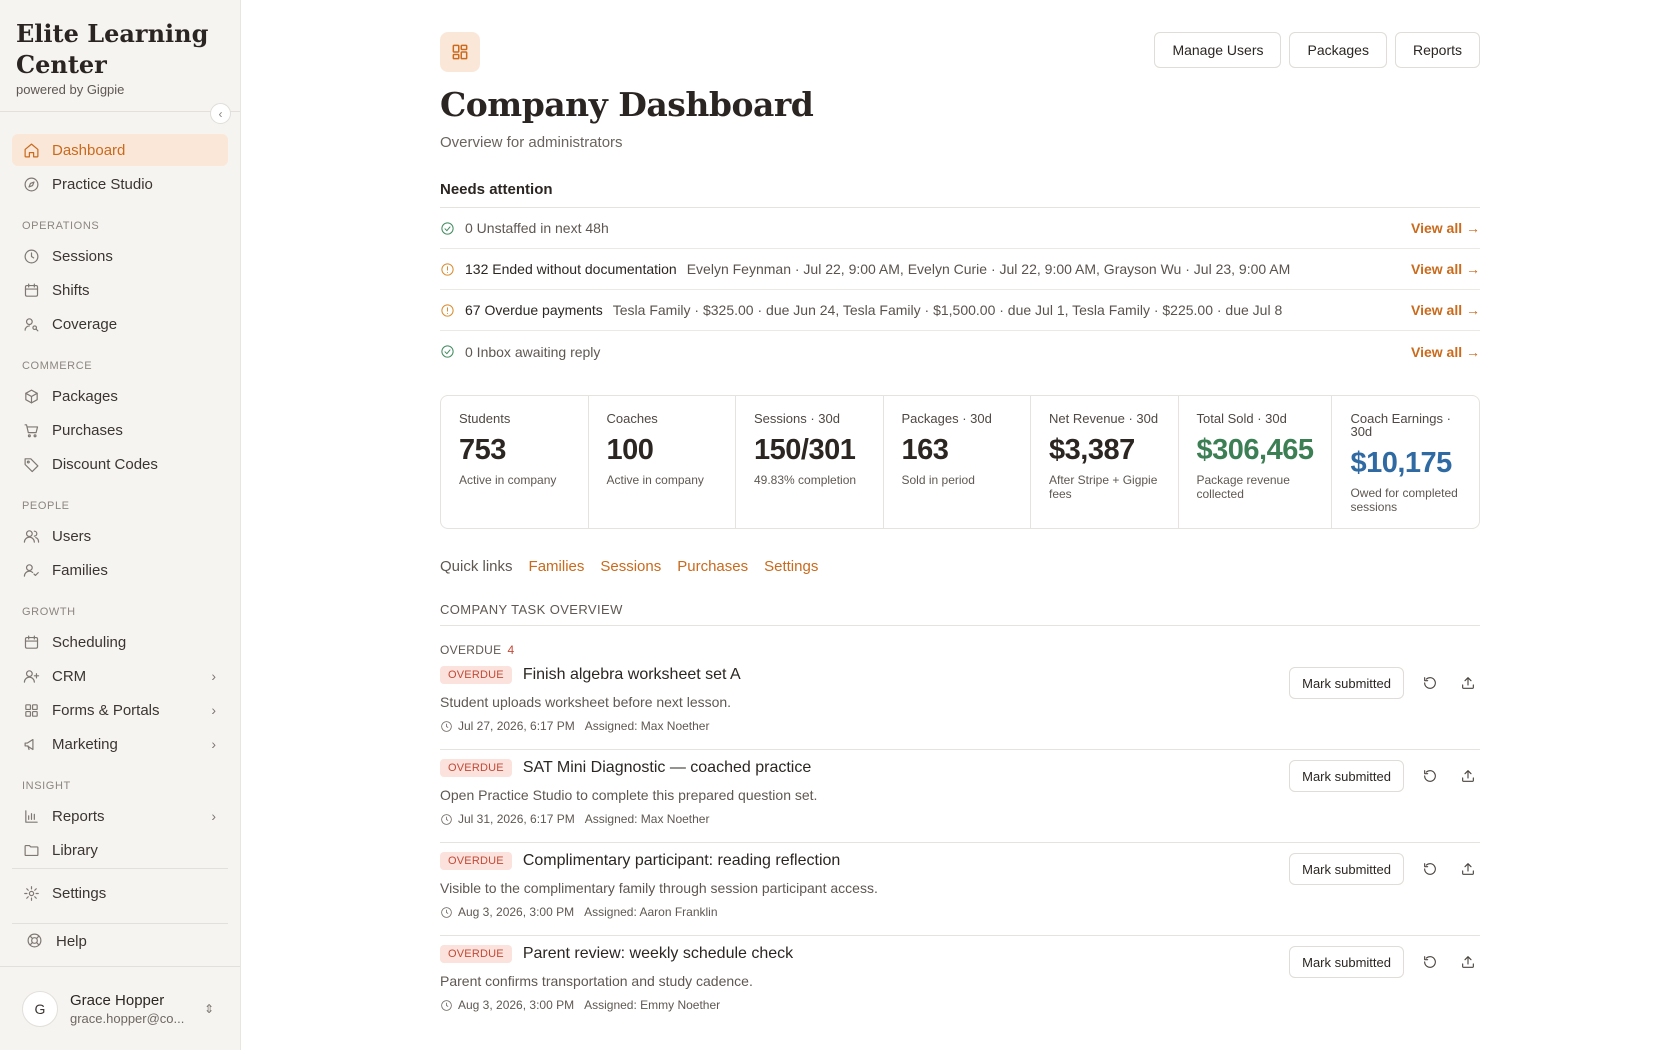 The height and width of the screenshot is (1050, 1680). Describe the element at coordinates (460, 52) in the screenshot. I see `dashboard-grid-icon` at that location.